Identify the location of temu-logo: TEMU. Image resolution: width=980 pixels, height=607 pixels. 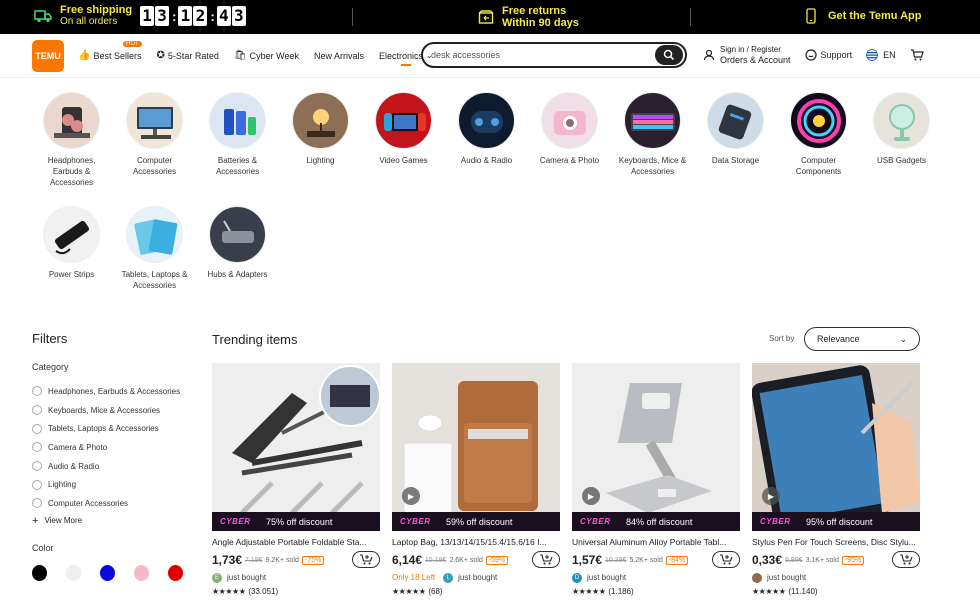
(48, 56).